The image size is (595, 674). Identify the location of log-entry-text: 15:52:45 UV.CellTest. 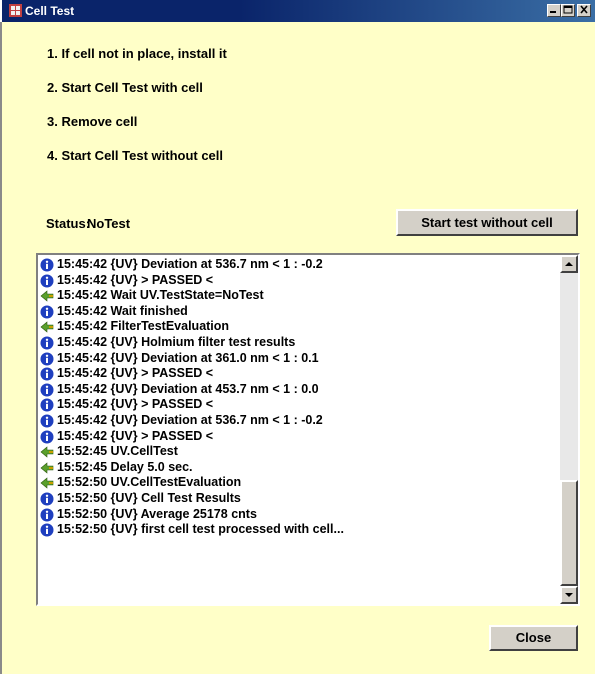
(117, 451).